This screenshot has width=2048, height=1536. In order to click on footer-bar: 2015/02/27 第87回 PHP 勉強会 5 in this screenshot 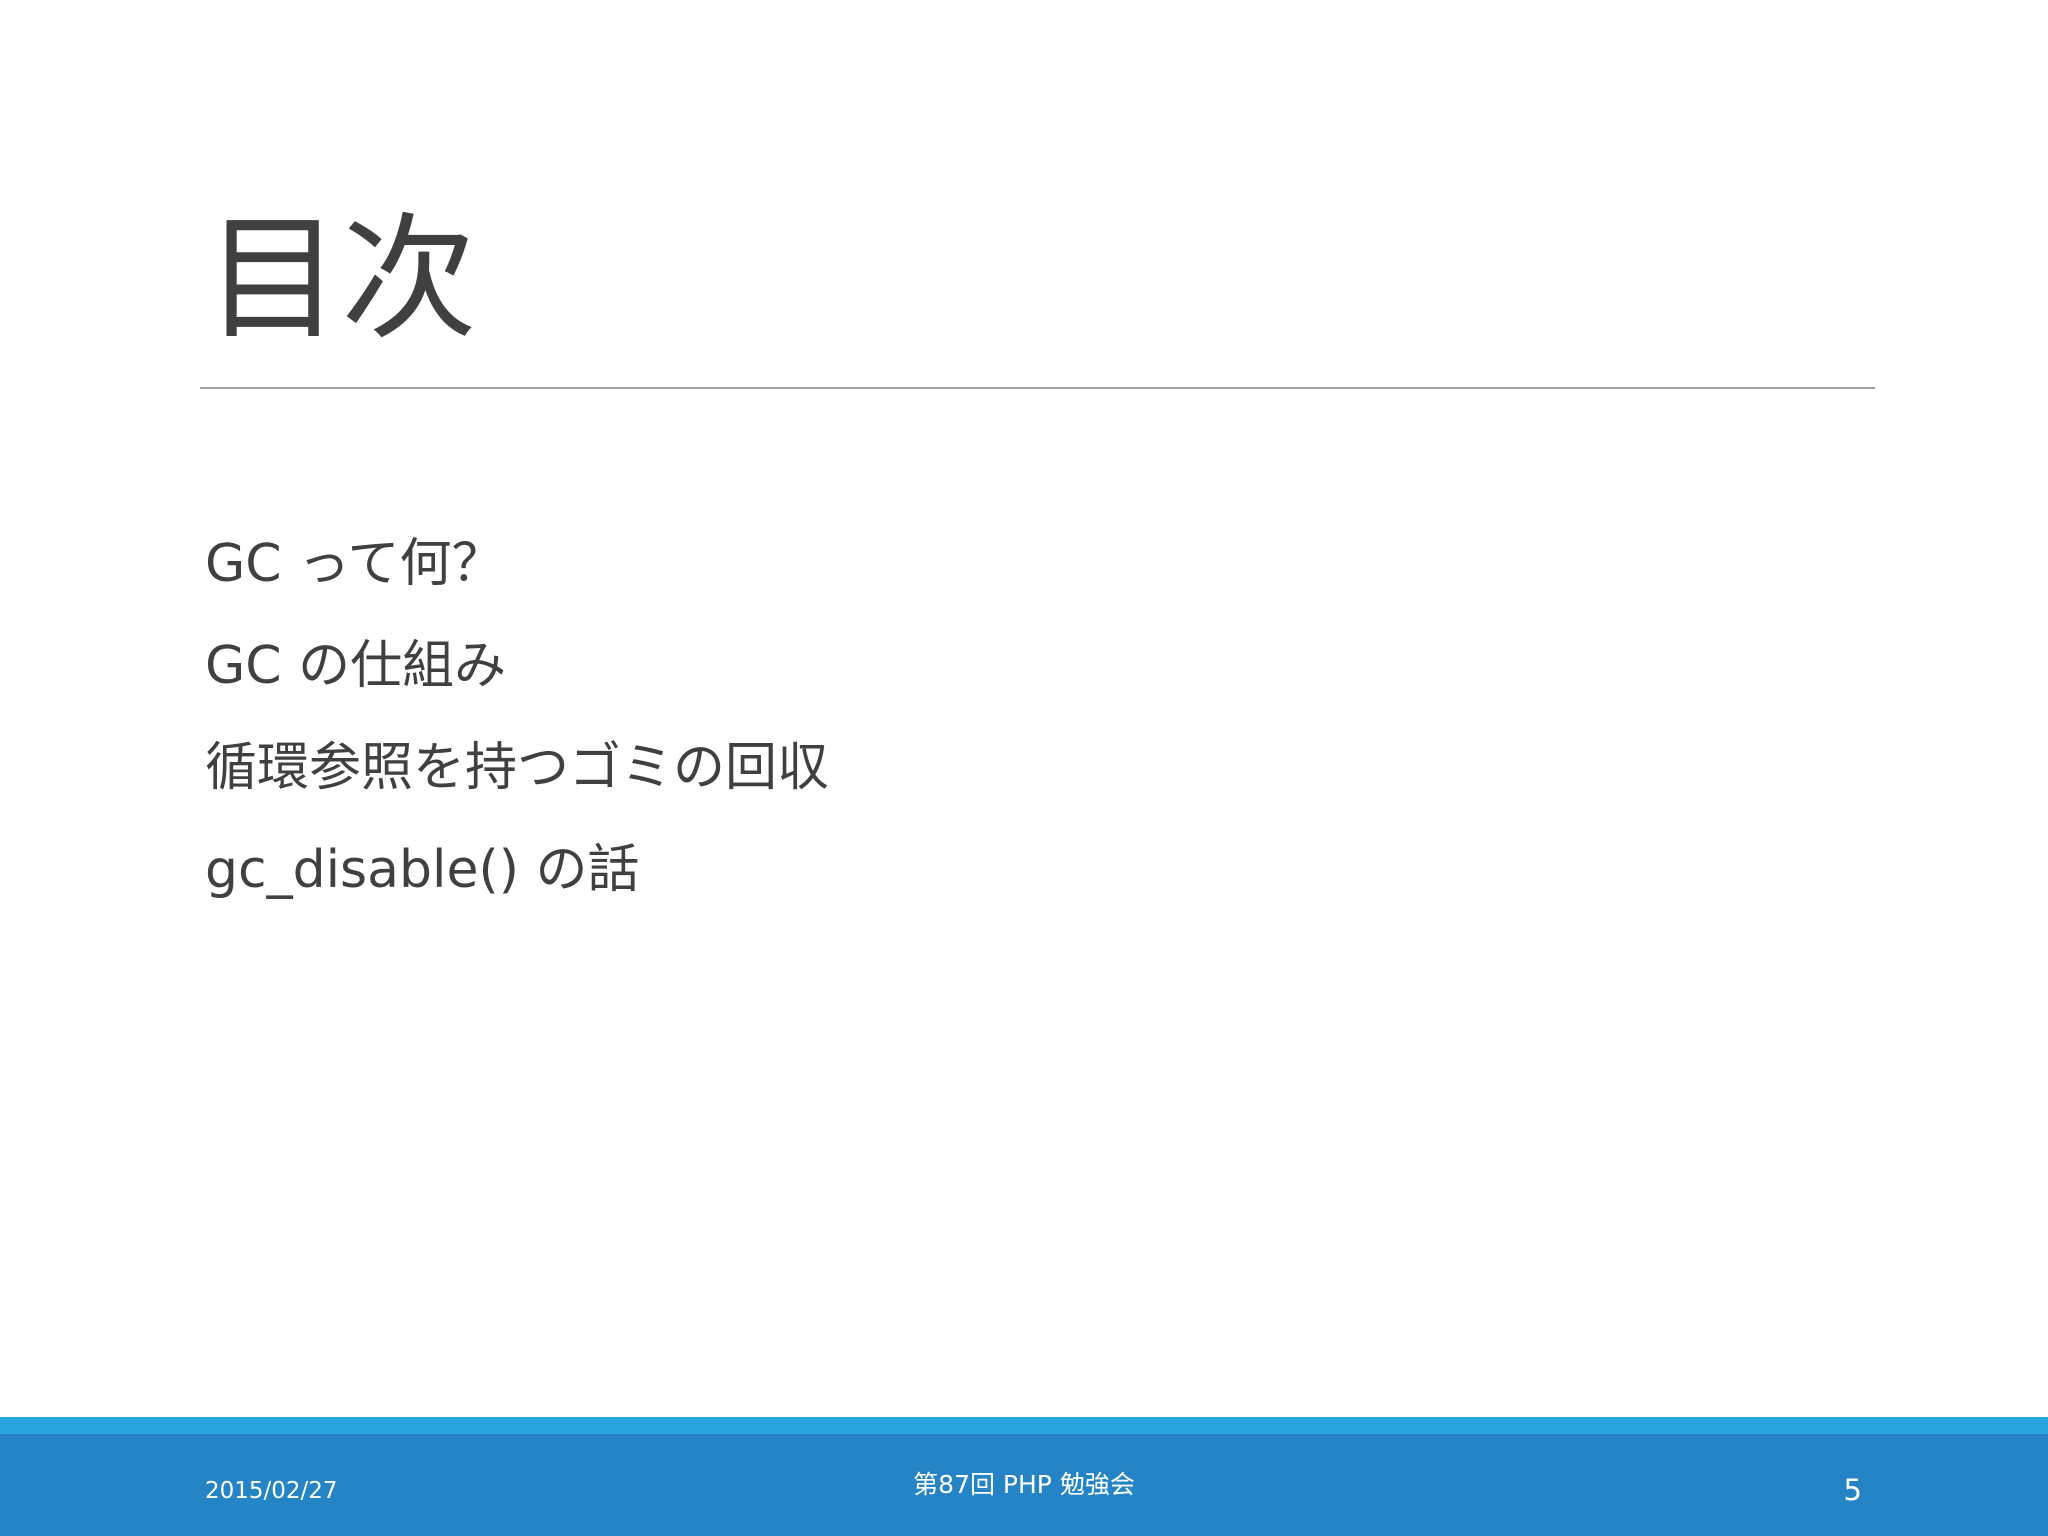, I will do `click(1024, 1485)`.